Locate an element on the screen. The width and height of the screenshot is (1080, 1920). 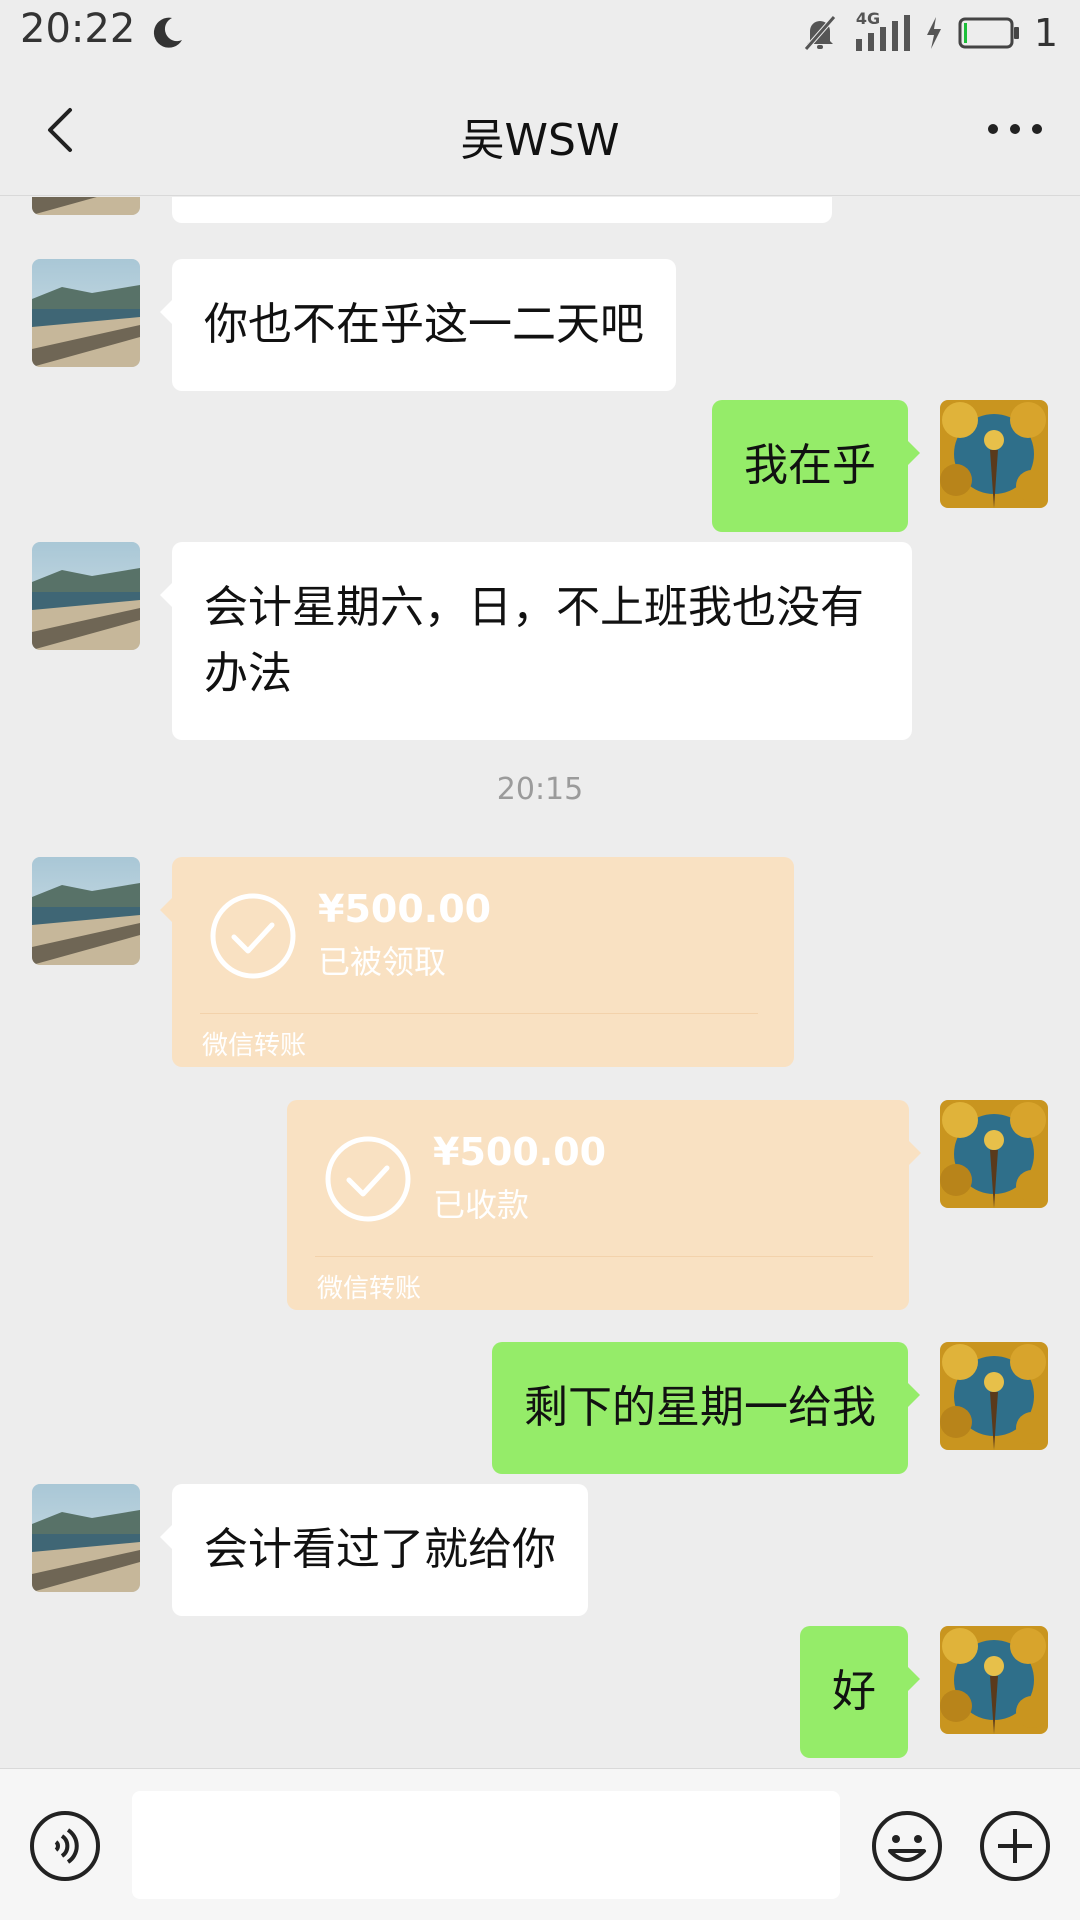
emoji-button is located at coordinates (907, 1846).